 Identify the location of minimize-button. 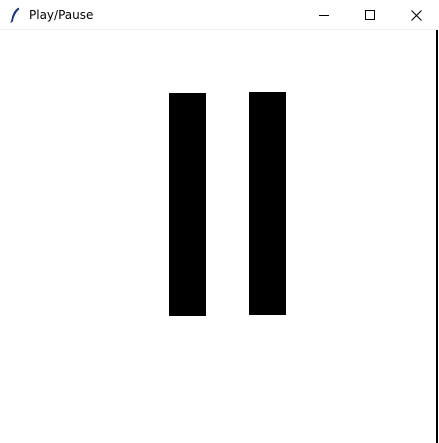
(324, 15).